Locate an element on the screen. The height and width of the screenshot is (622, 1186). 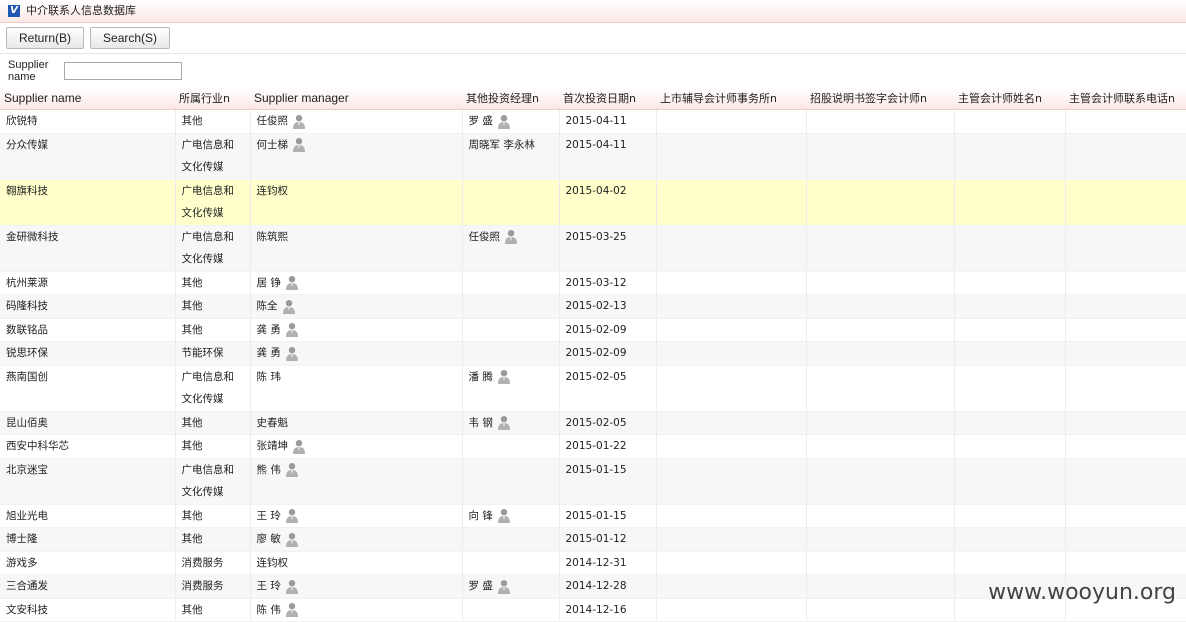
cell-industry: 广电信息和文化传媒 is located at coordinates (213, 481).